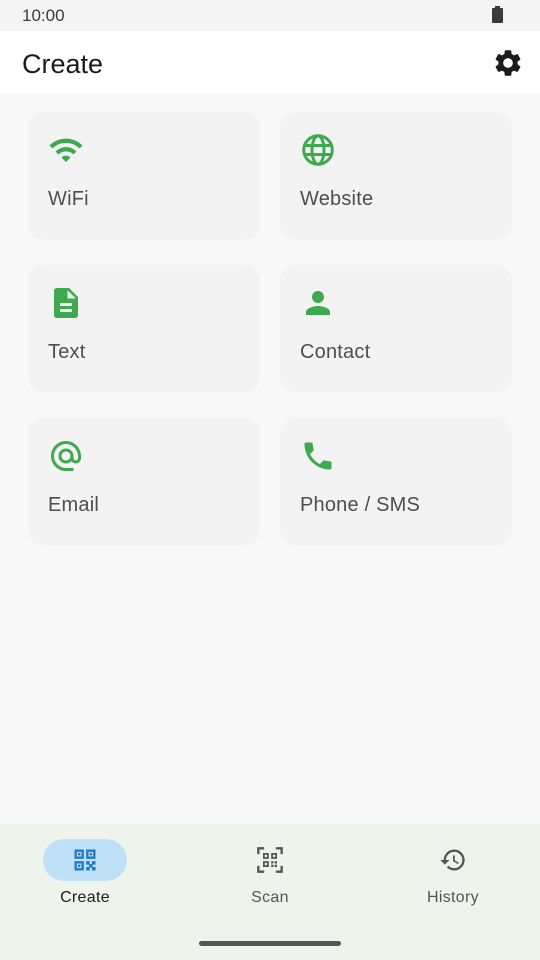 The width and height of the screenshot is (540, 960). I want to click on bottom-navigation: Create Scan History, so click(270, 892).